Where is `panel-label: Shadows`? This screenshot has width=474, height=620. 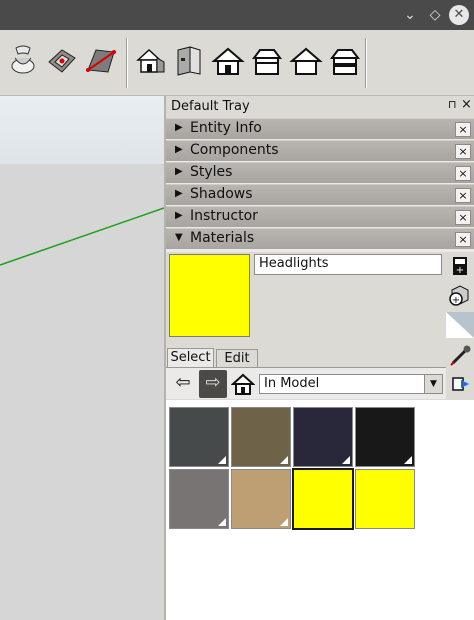
panel-label: Shadows is located at coordinates (221, 194).